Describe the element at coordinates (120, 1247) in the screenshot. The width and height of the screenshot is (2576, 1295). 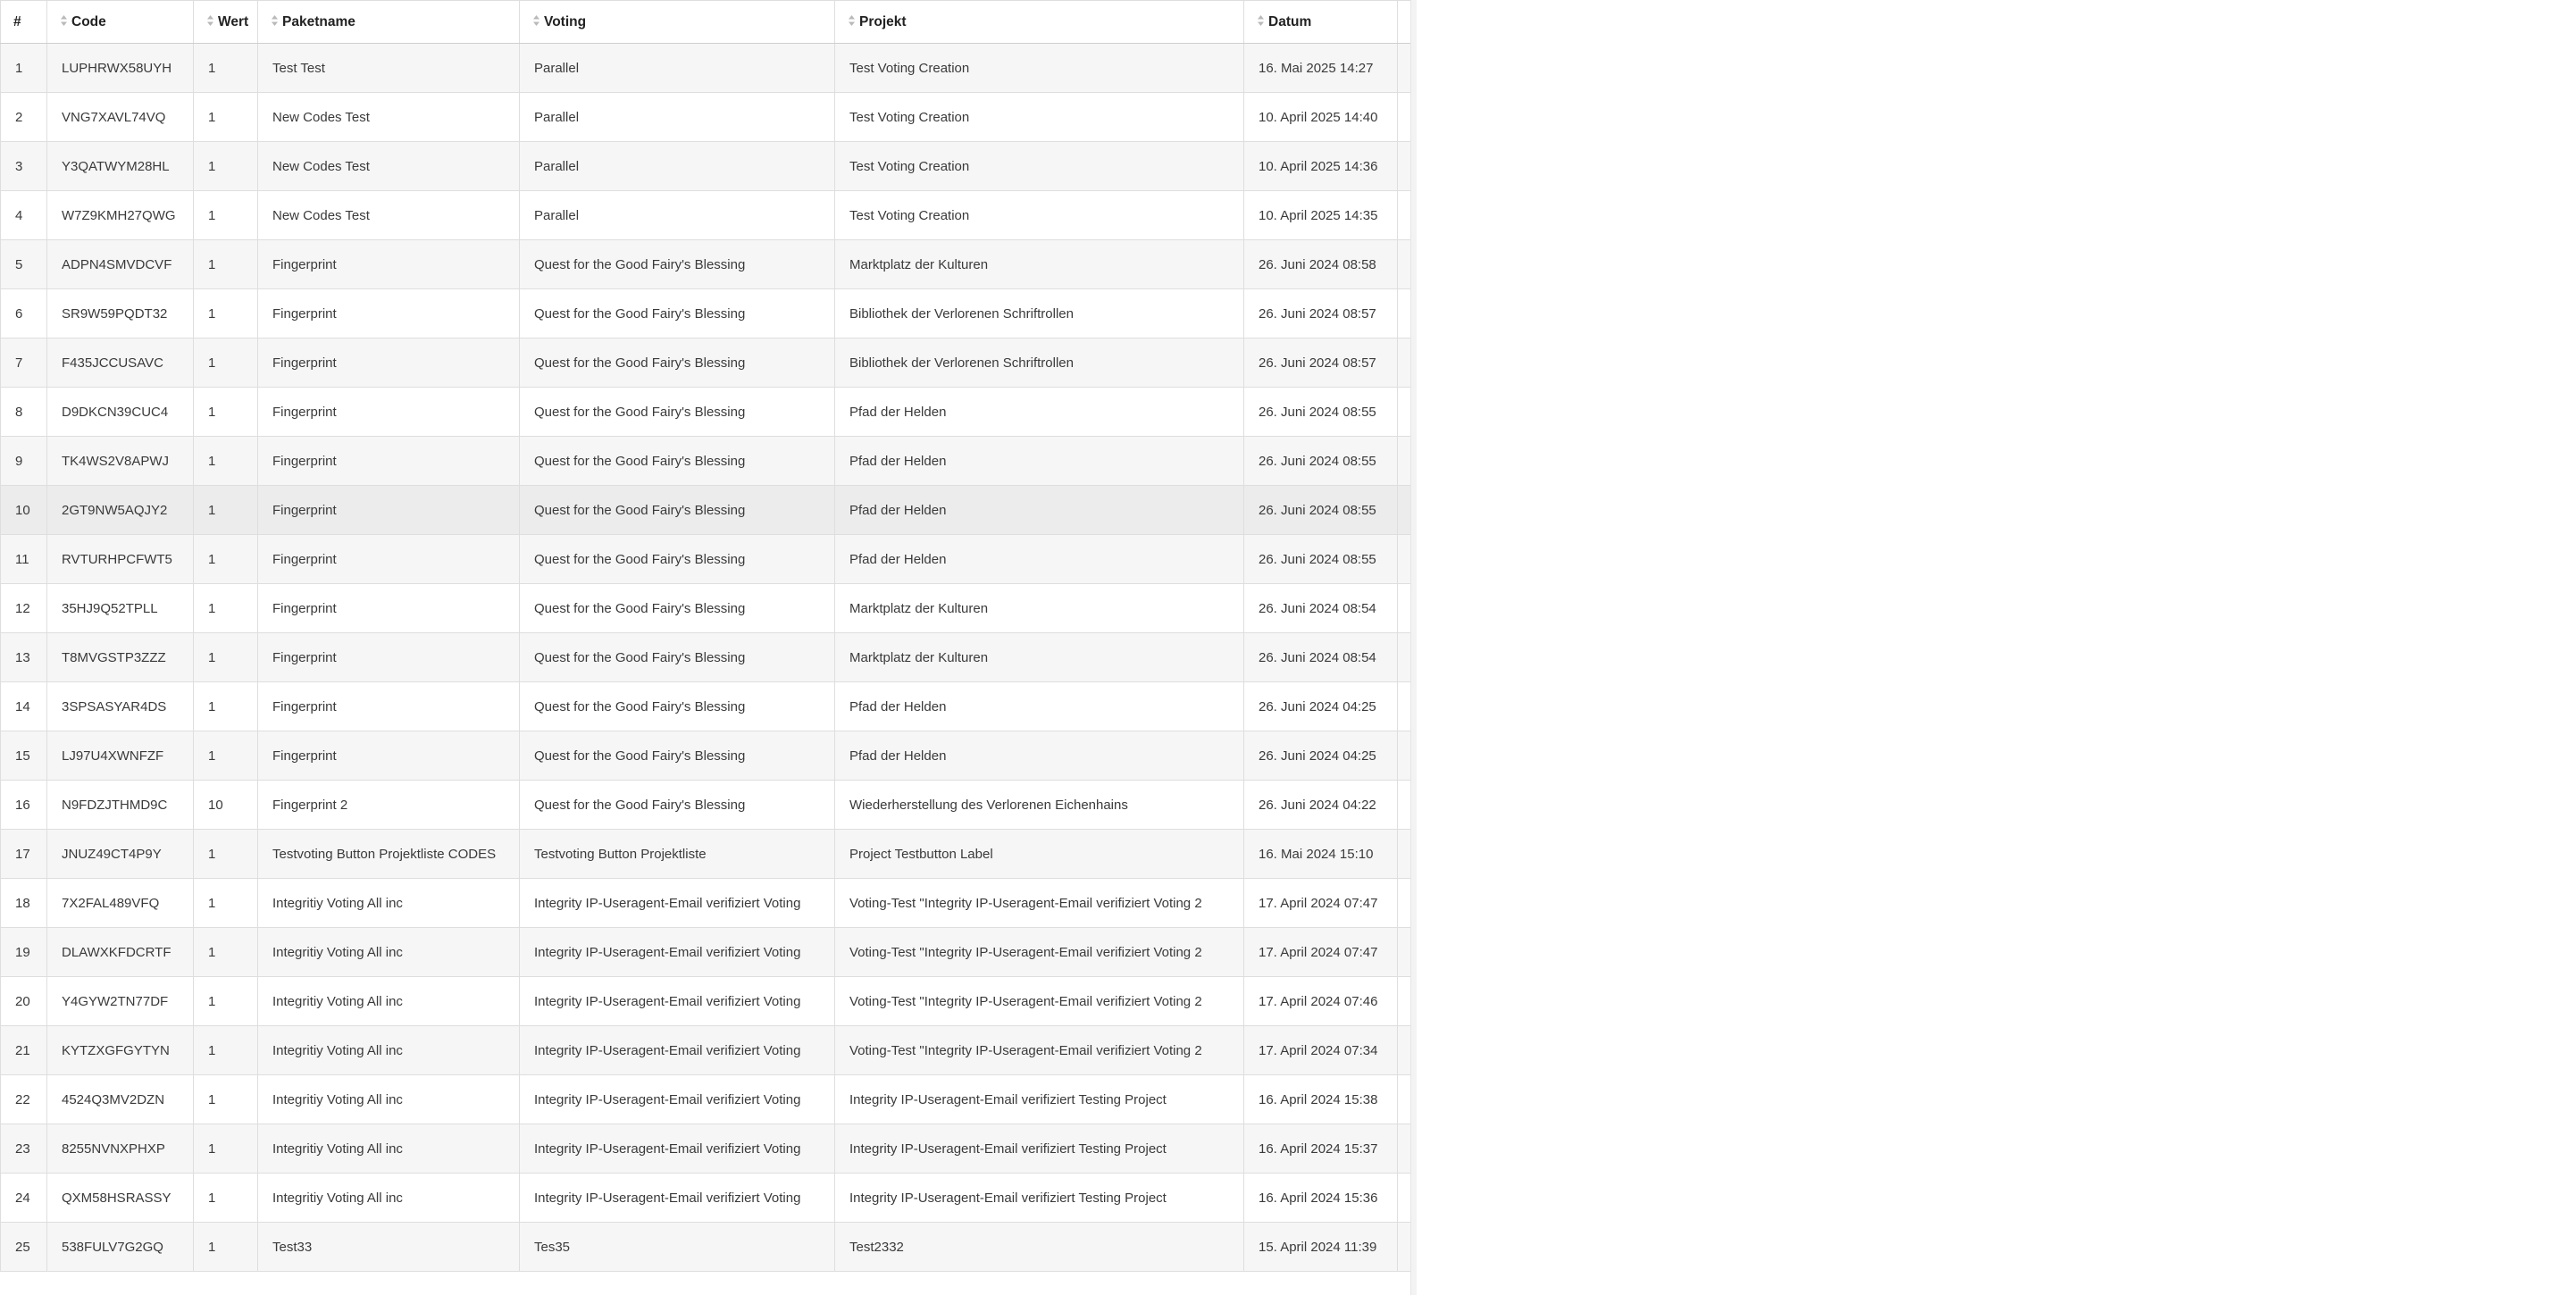
I see `code-cell: 538FULV7G2GQ` at that location.